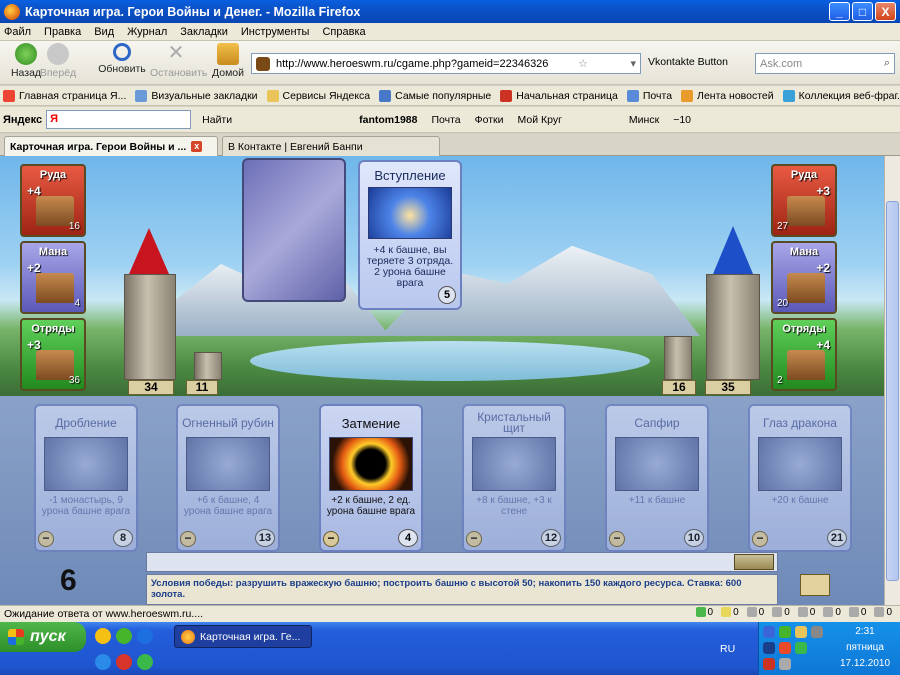 The image size is (900, 675). I want to click on menu-edit: Правка, so click(62, 32).